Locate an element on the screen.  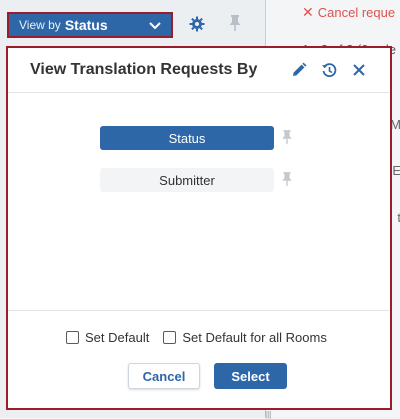
dialog-header: View Translation Requests By is located at coordinates (199, 70).